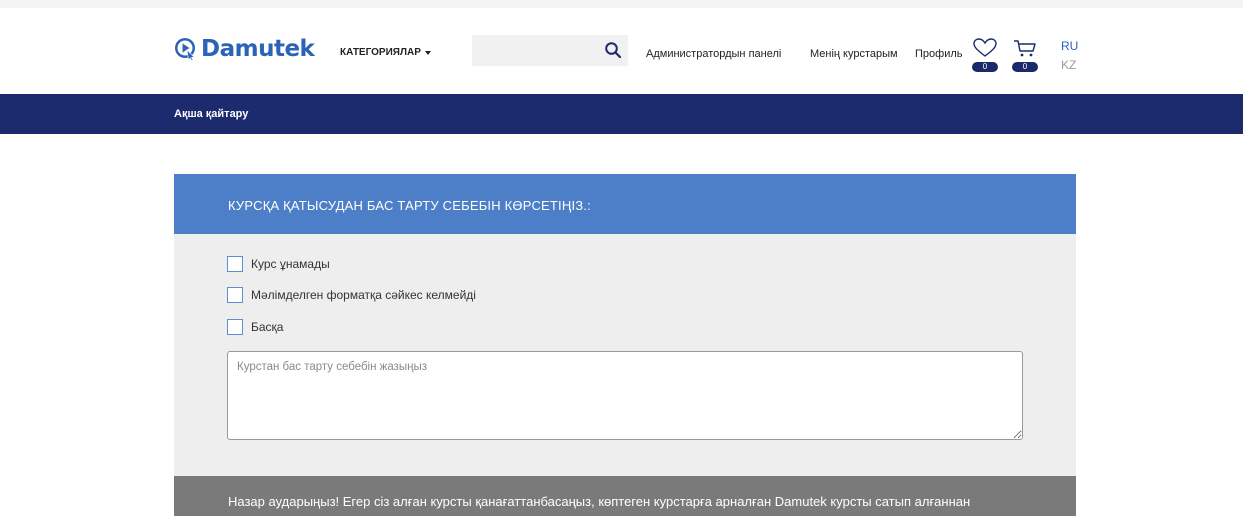  Describe the element at coordinates (258, 49) in the screenshot. I see `logo-text: Damutek` at that location.